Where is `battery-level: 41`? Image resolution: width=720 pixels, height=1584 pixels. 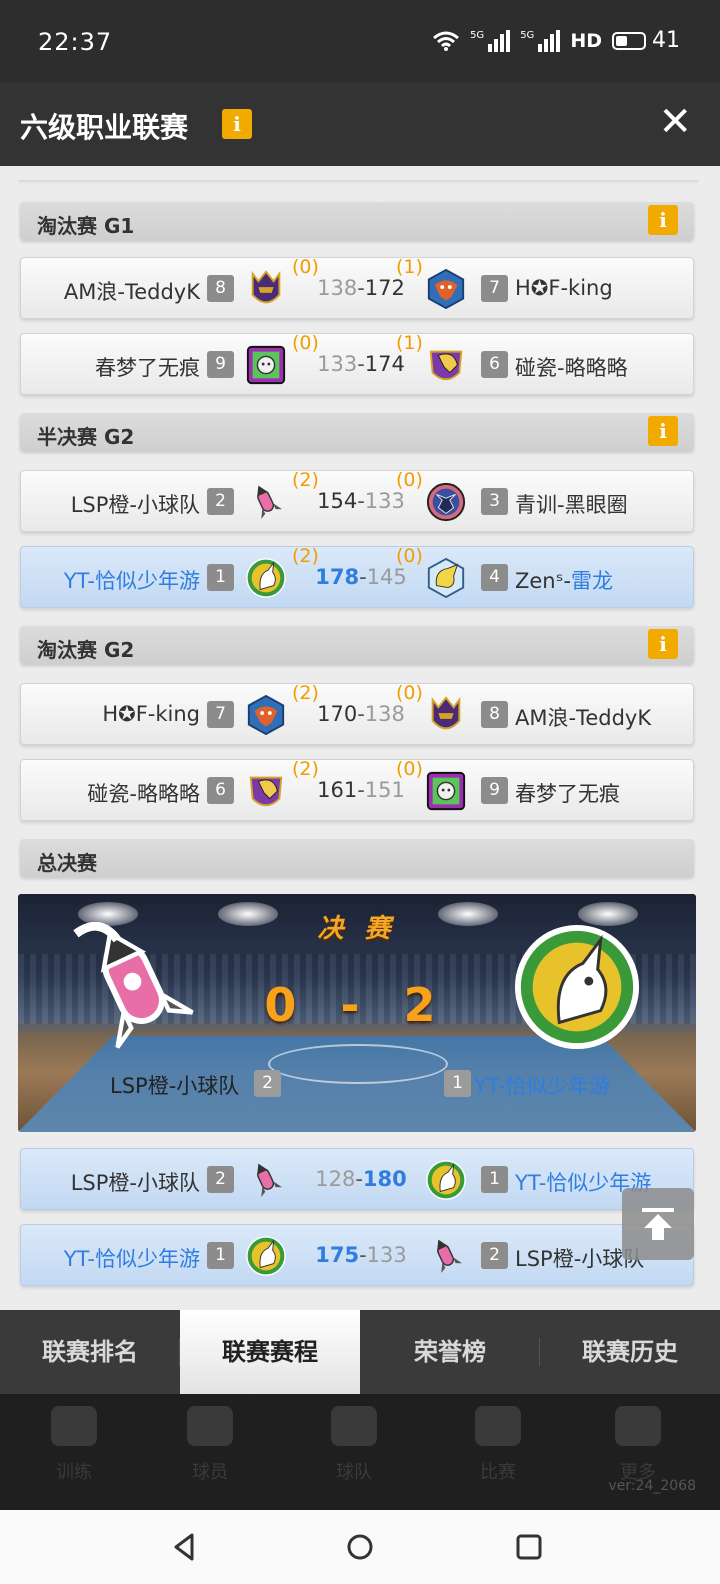
battery-level: 41 is located at coordinates (666, 40).